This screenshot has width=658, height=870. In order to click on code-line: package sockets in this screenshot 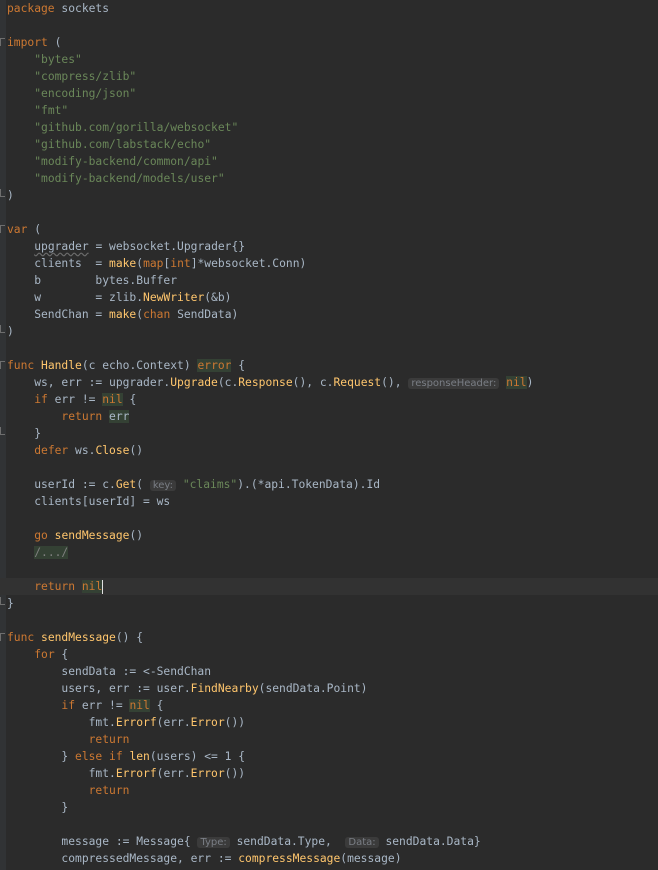, I will do `click(329, 8)`.